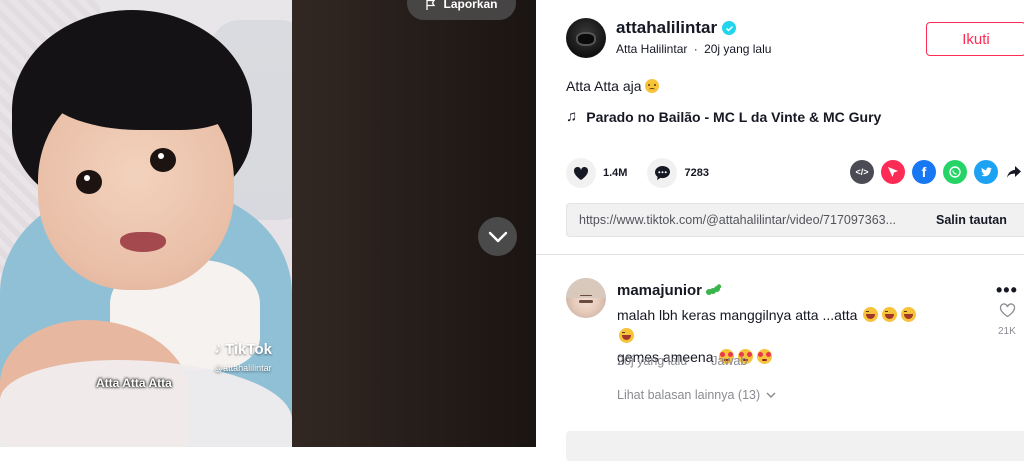 The width and height of the screenshot is (1024, 461). What do you see at coordinates (780, 254) in the screenshot?
I see `comments-divider` at bounding box center [780, 254].